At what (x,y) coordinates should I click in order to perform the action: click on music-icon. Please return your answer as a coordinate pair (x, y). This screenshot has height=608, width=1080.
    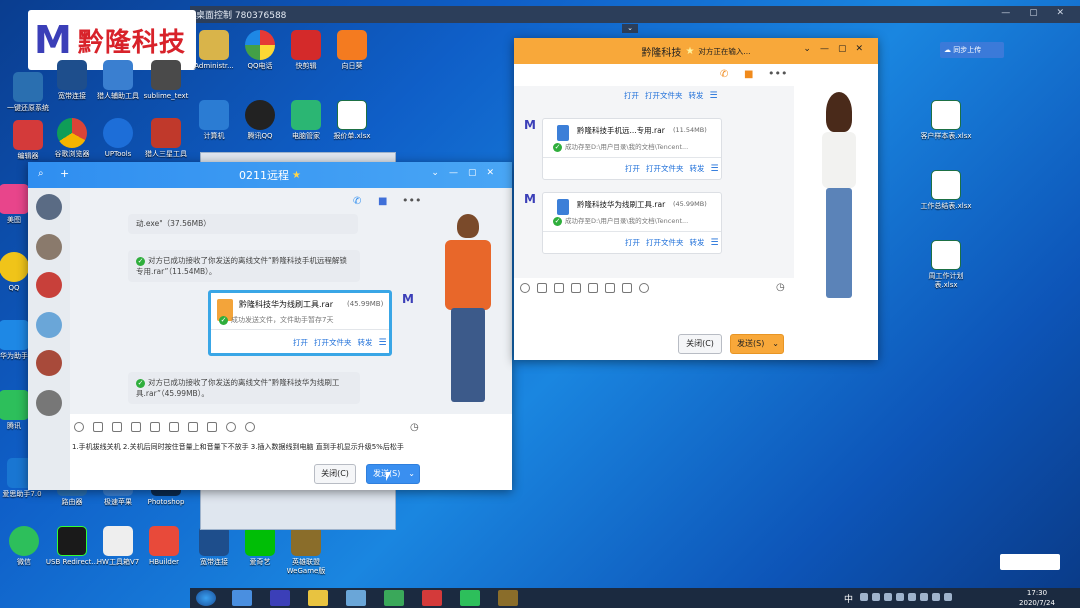
    Looking at the image, I should click on (231, 427).